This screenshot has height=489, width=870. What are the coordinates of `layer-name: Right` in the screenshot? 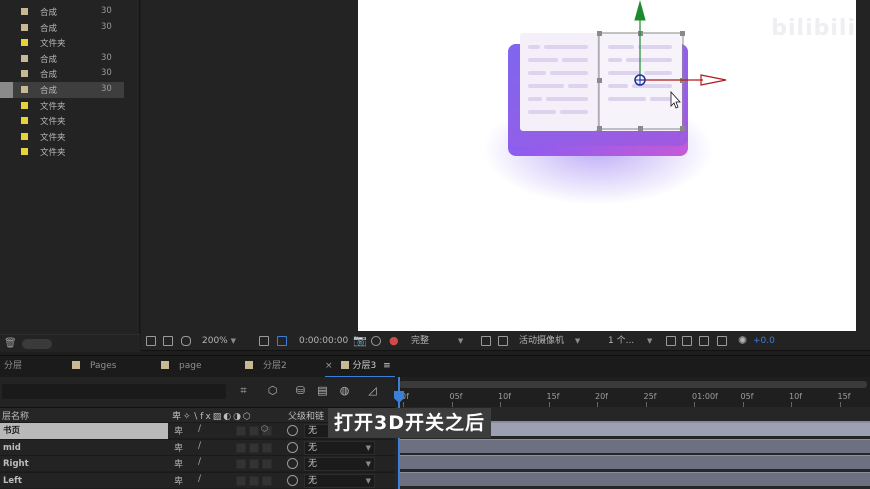 It's located at (84, 464).